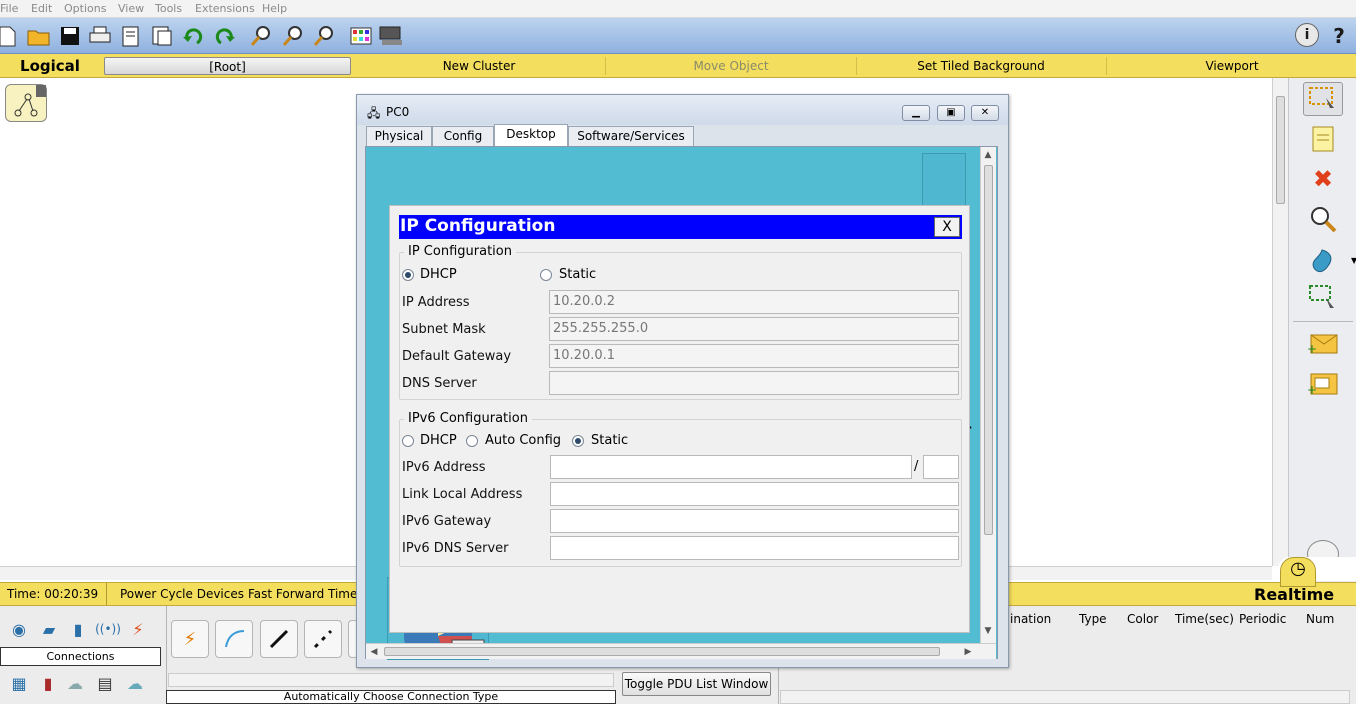 This screenshot has width=1356, height=704. I want to click on viewport-button: Viewport, so click(1231, 66).